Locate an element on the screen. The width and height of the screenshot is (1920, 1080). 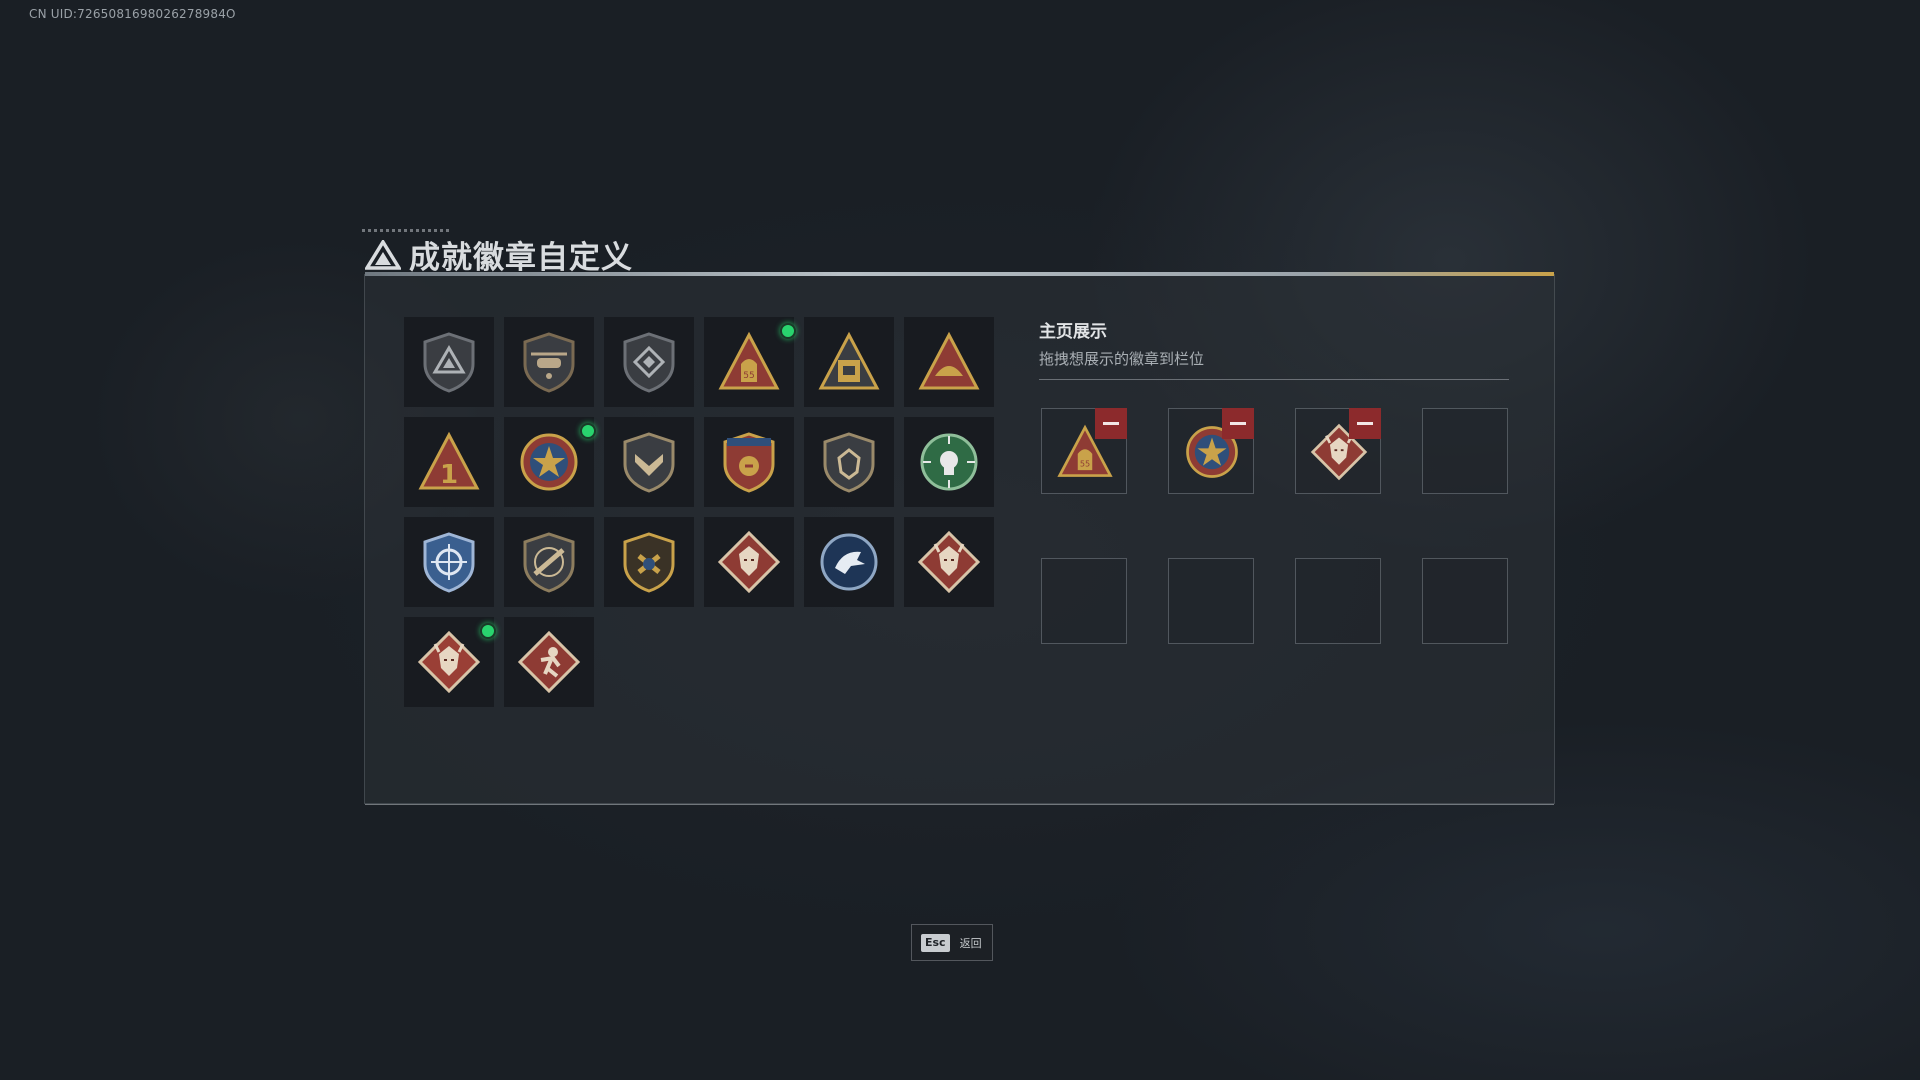
svg-text: 1 is located at coordinates (449, 475).